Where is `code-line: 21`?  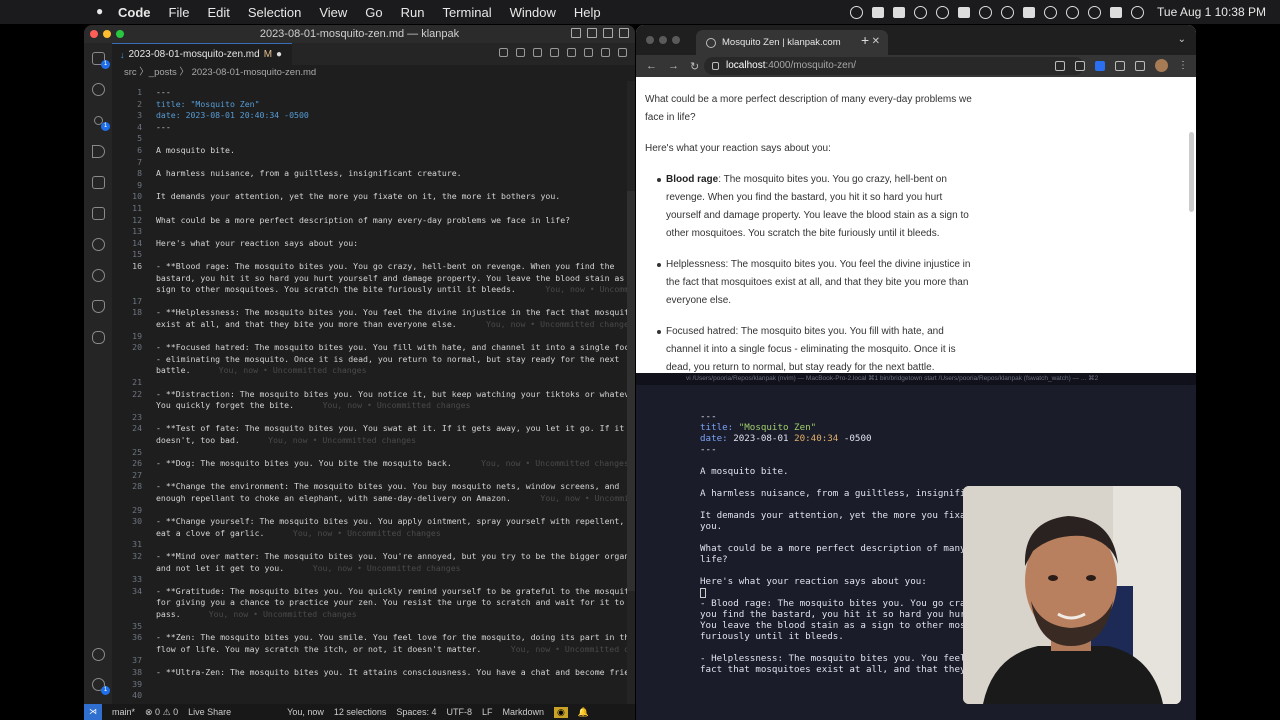 code-line: 21 is located at coordinates (373, 383).